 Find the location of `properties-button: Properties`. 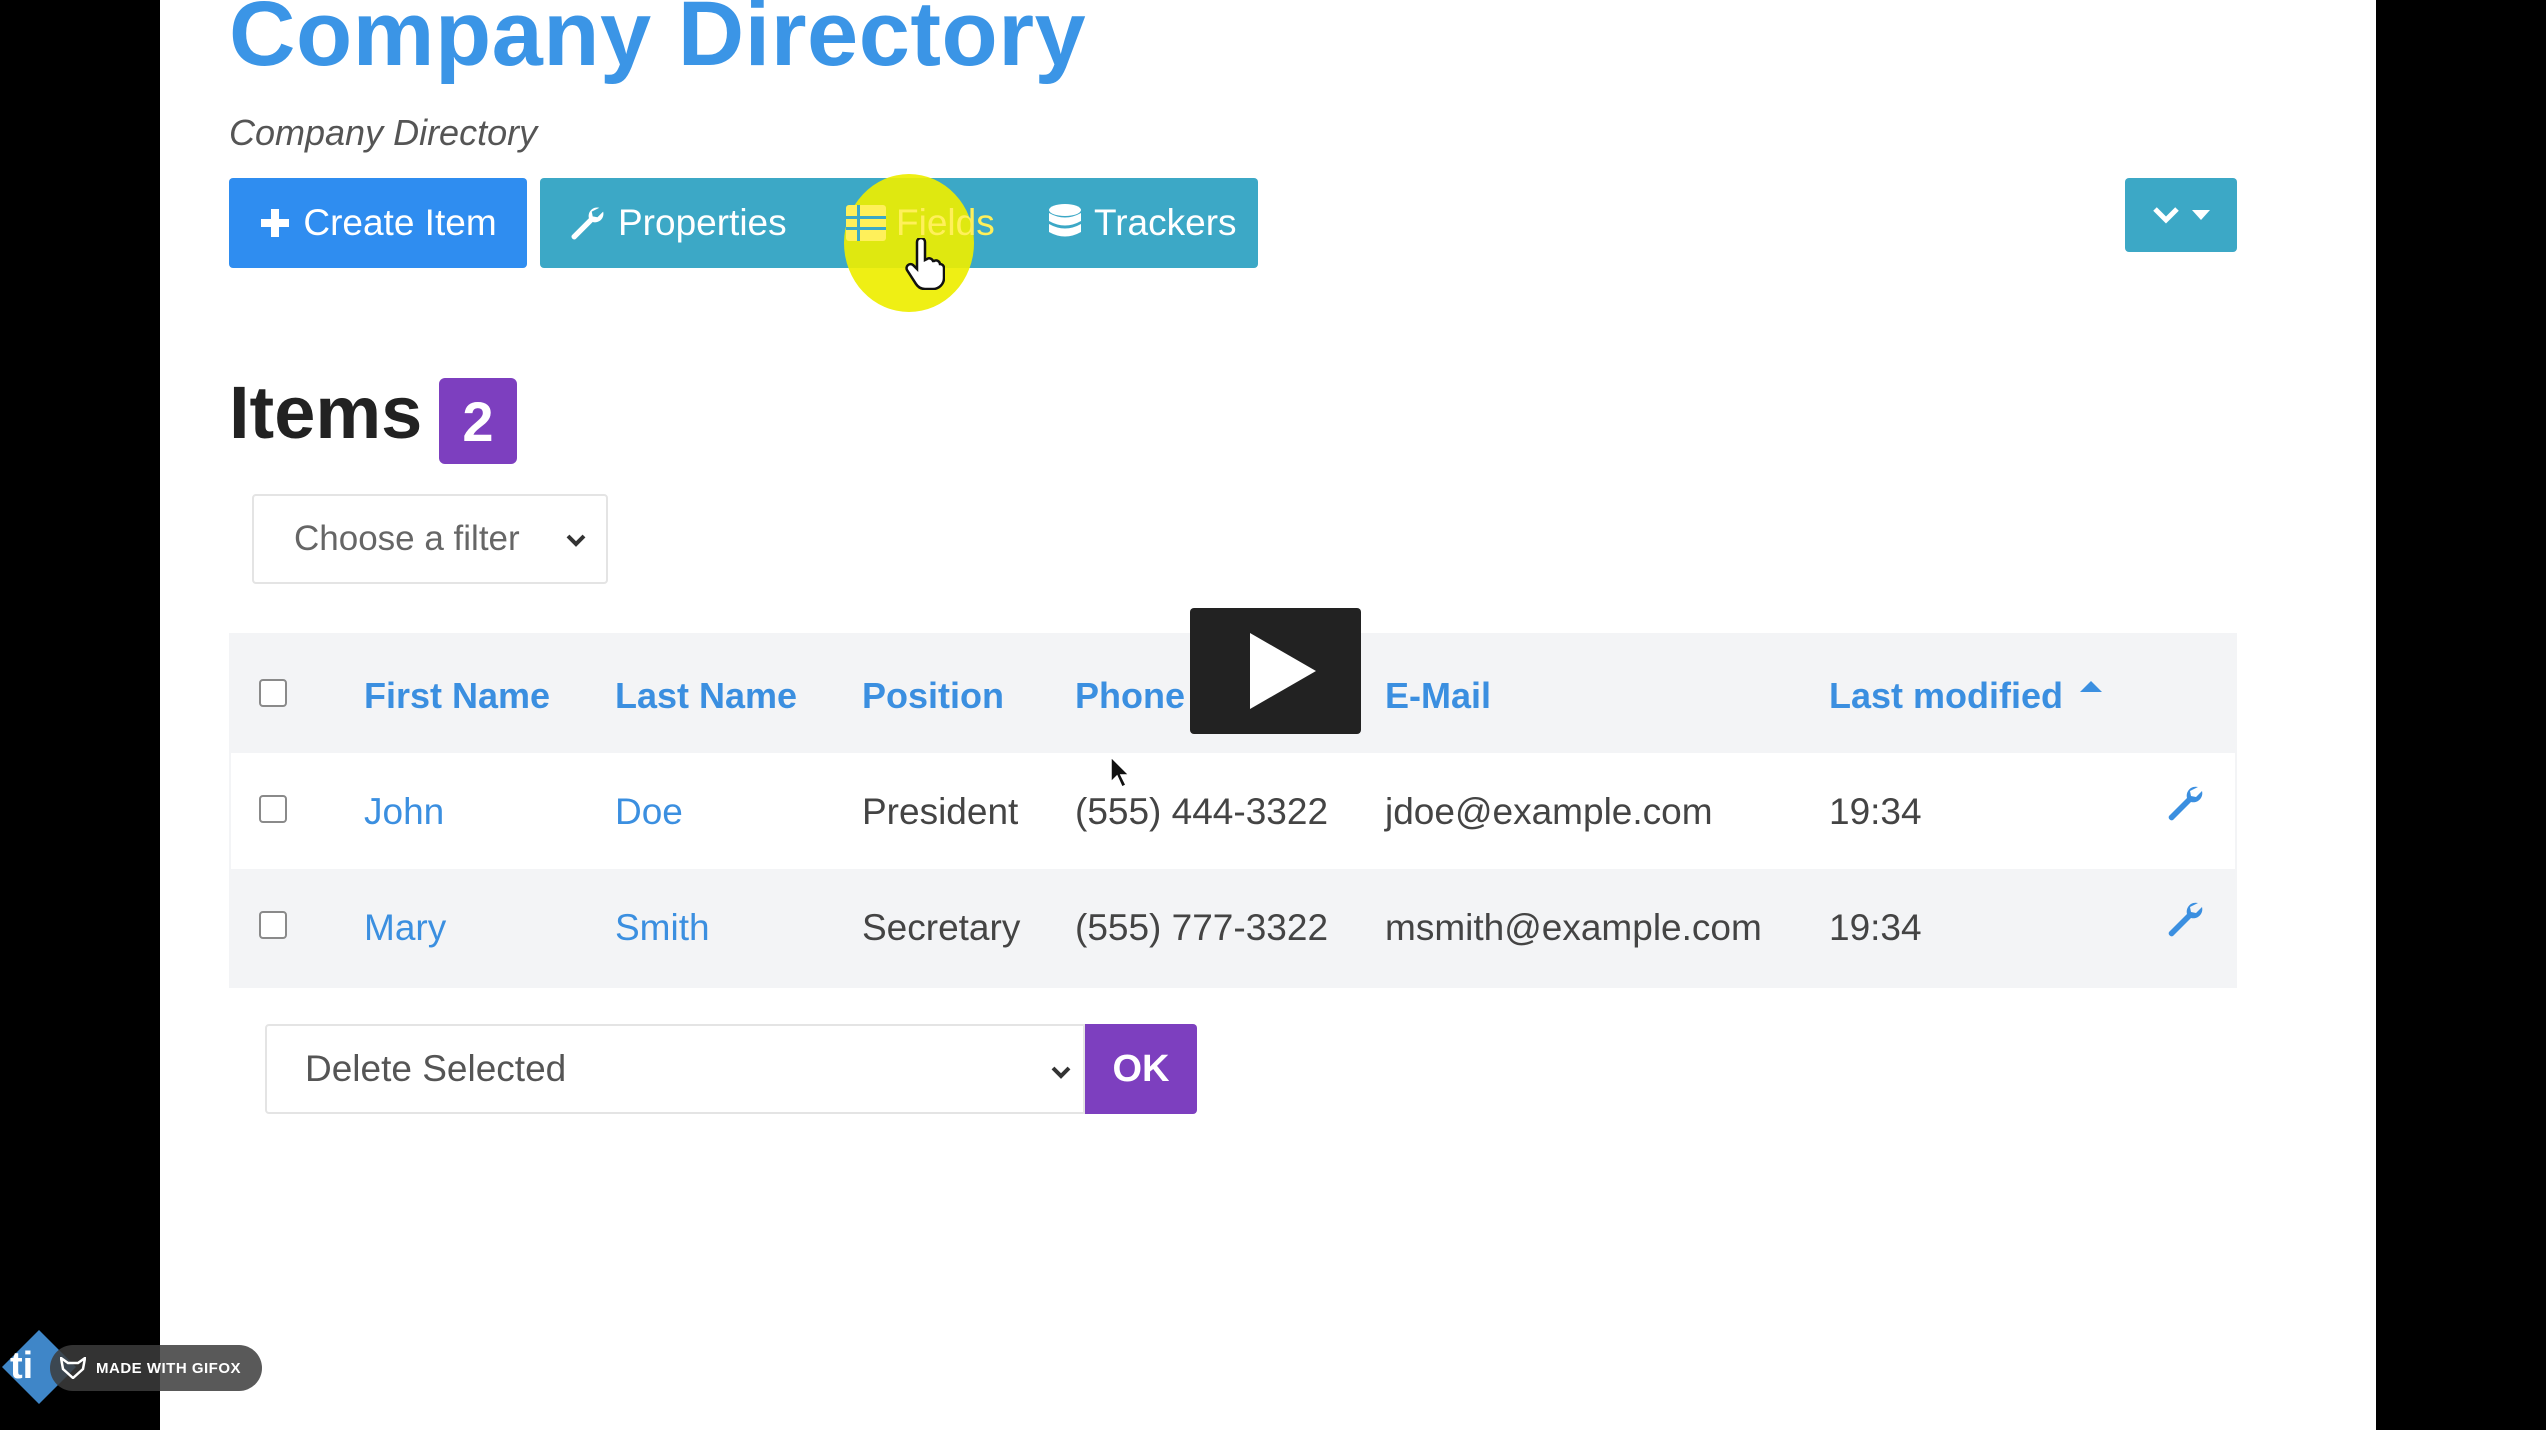

properties-button: Properties is located at coordinates (677, 223).